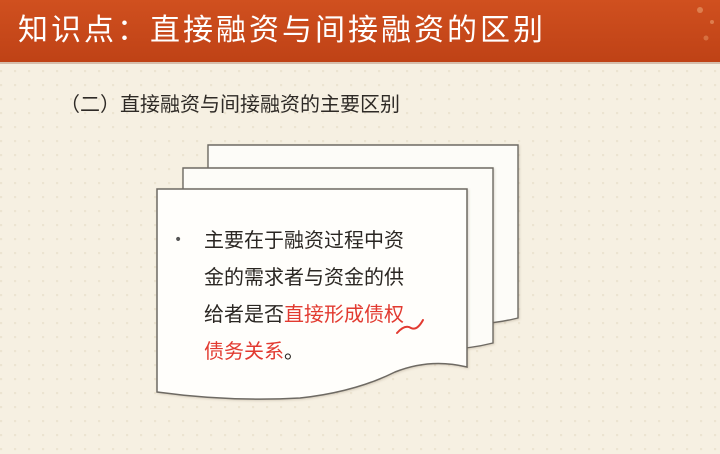 The height and width of the screenshot is (454, 720). What do you see at coordinates (304, 277) in the screenshot?
I see `card-line-2: 金的需求者与资金的供` at bounding box center [304, 277].